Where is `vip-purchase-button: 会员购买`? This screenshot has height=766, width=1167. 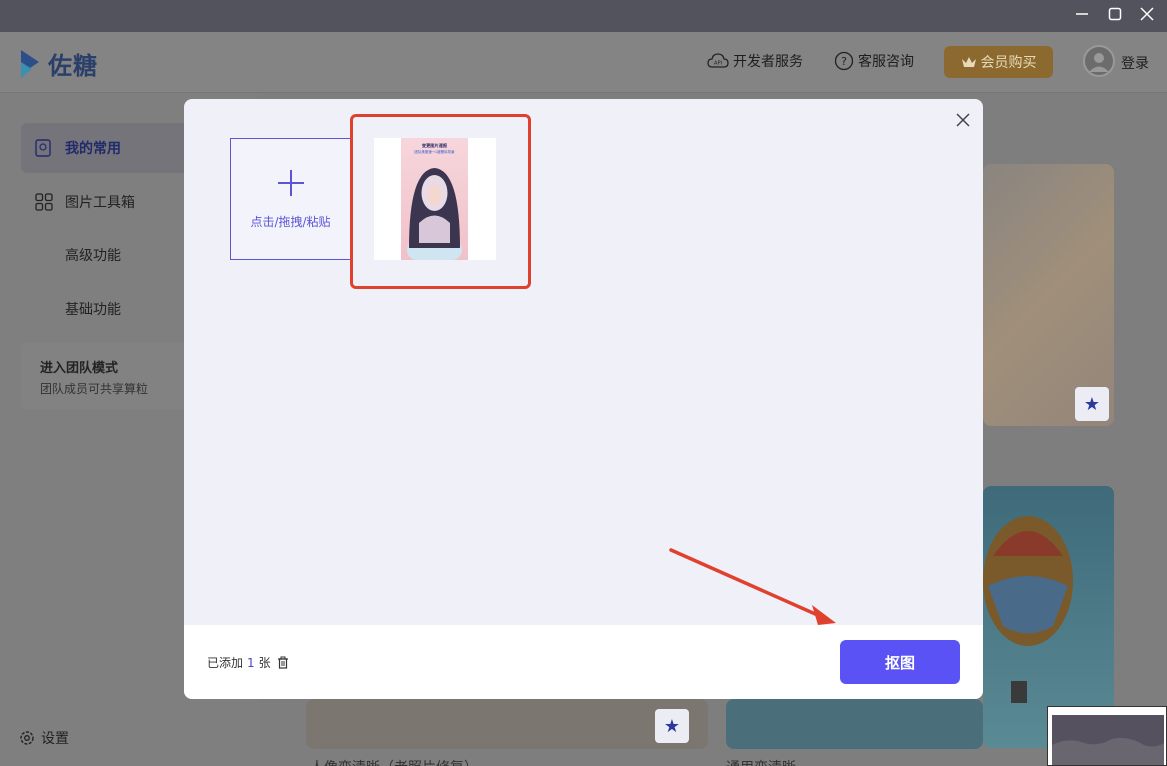 vip-purchase-button: 会员购买 is located at coordinates (998, 62).